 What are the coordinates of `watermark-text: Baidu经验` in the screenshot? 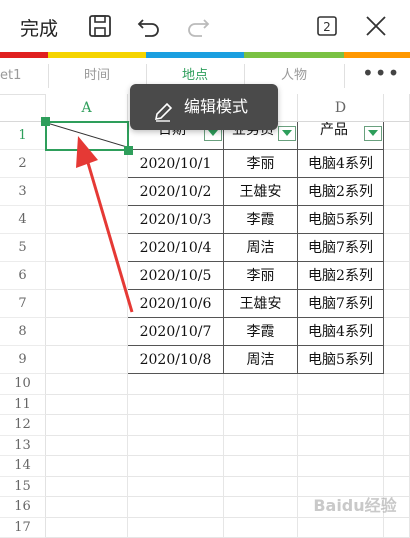 It's located at (355, 505).